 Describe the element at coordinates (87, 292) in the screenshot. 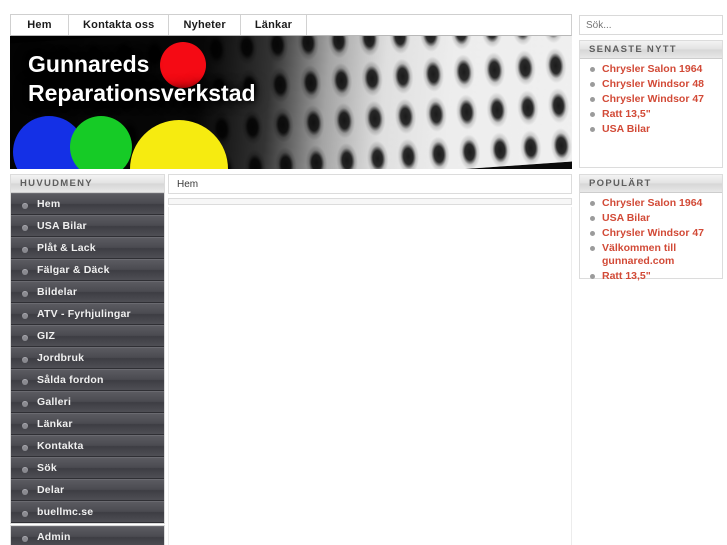

I see `sidebar-item-bildelar: Bildelar` at that location.